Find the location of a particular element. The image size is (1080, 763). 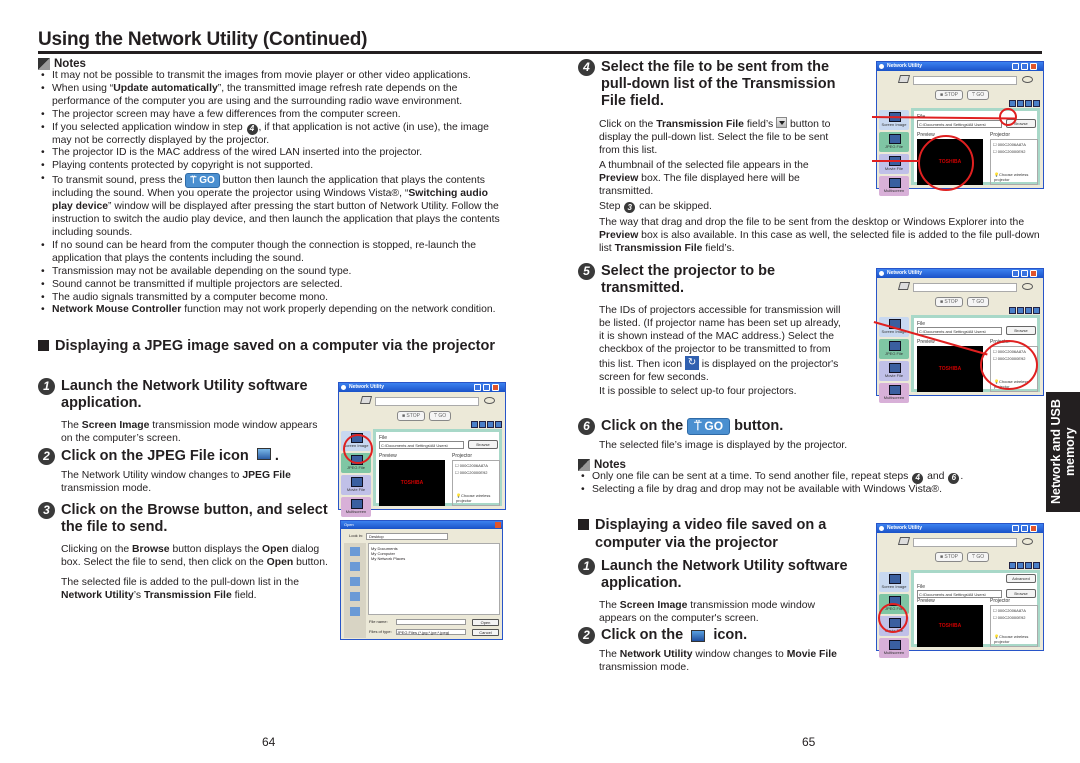

dialog-titlebar: Open is located at coordinates (421, 525).